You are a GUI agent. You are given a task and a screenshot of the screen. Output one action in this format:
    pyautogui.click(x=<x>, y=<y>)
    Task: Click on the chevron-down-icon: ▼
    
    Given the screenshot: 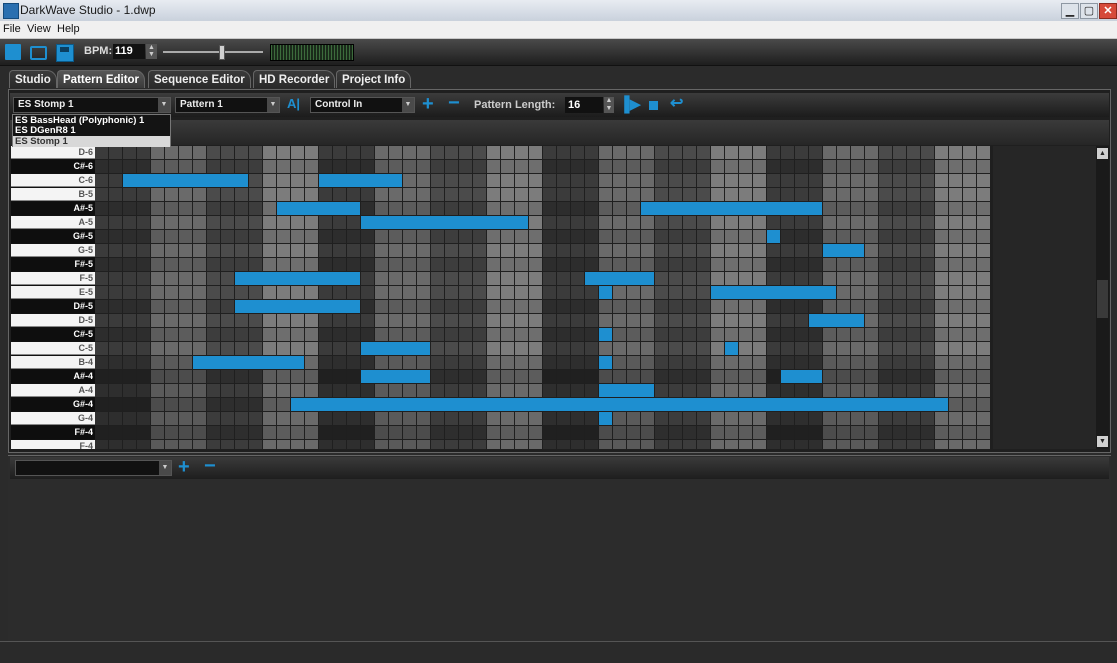 What is the action you would take?
    pyautogui.click(x=408, y=105)
    